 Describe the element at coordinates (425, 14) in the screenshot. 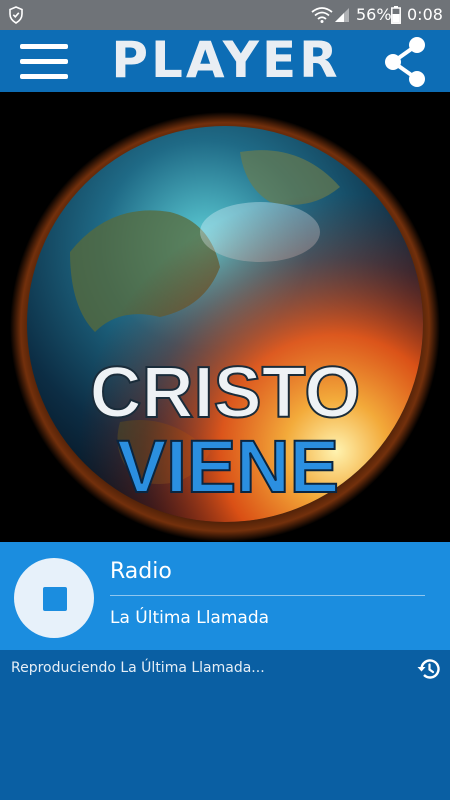

I see `clock: 0:08` at that location.